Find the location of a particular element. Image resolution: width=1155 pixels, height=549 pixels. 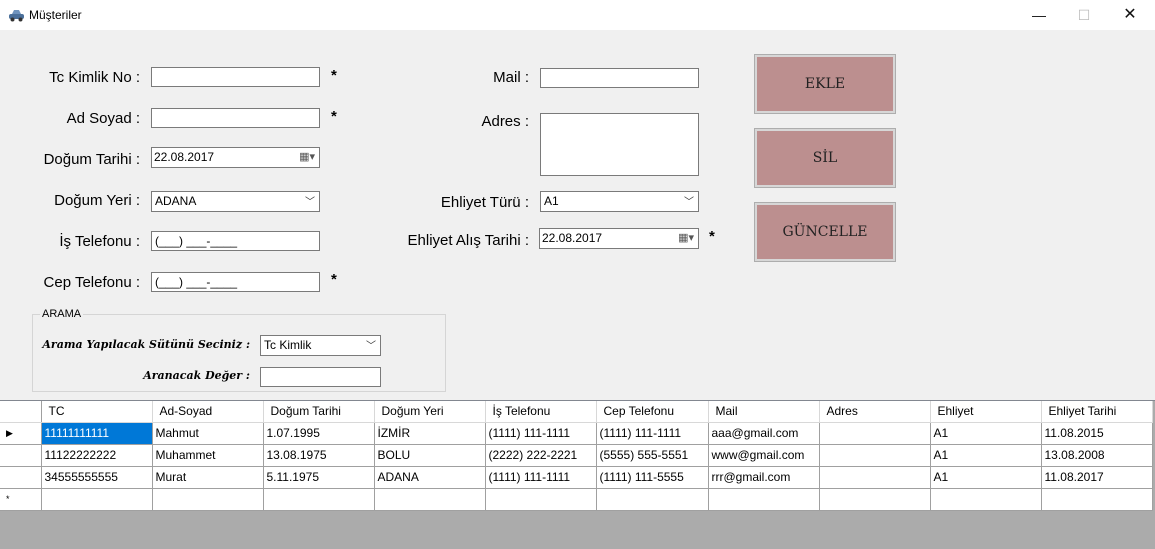

title-bar: Müşteriler — ☐ ✕ is located at coordinates (577, 15).